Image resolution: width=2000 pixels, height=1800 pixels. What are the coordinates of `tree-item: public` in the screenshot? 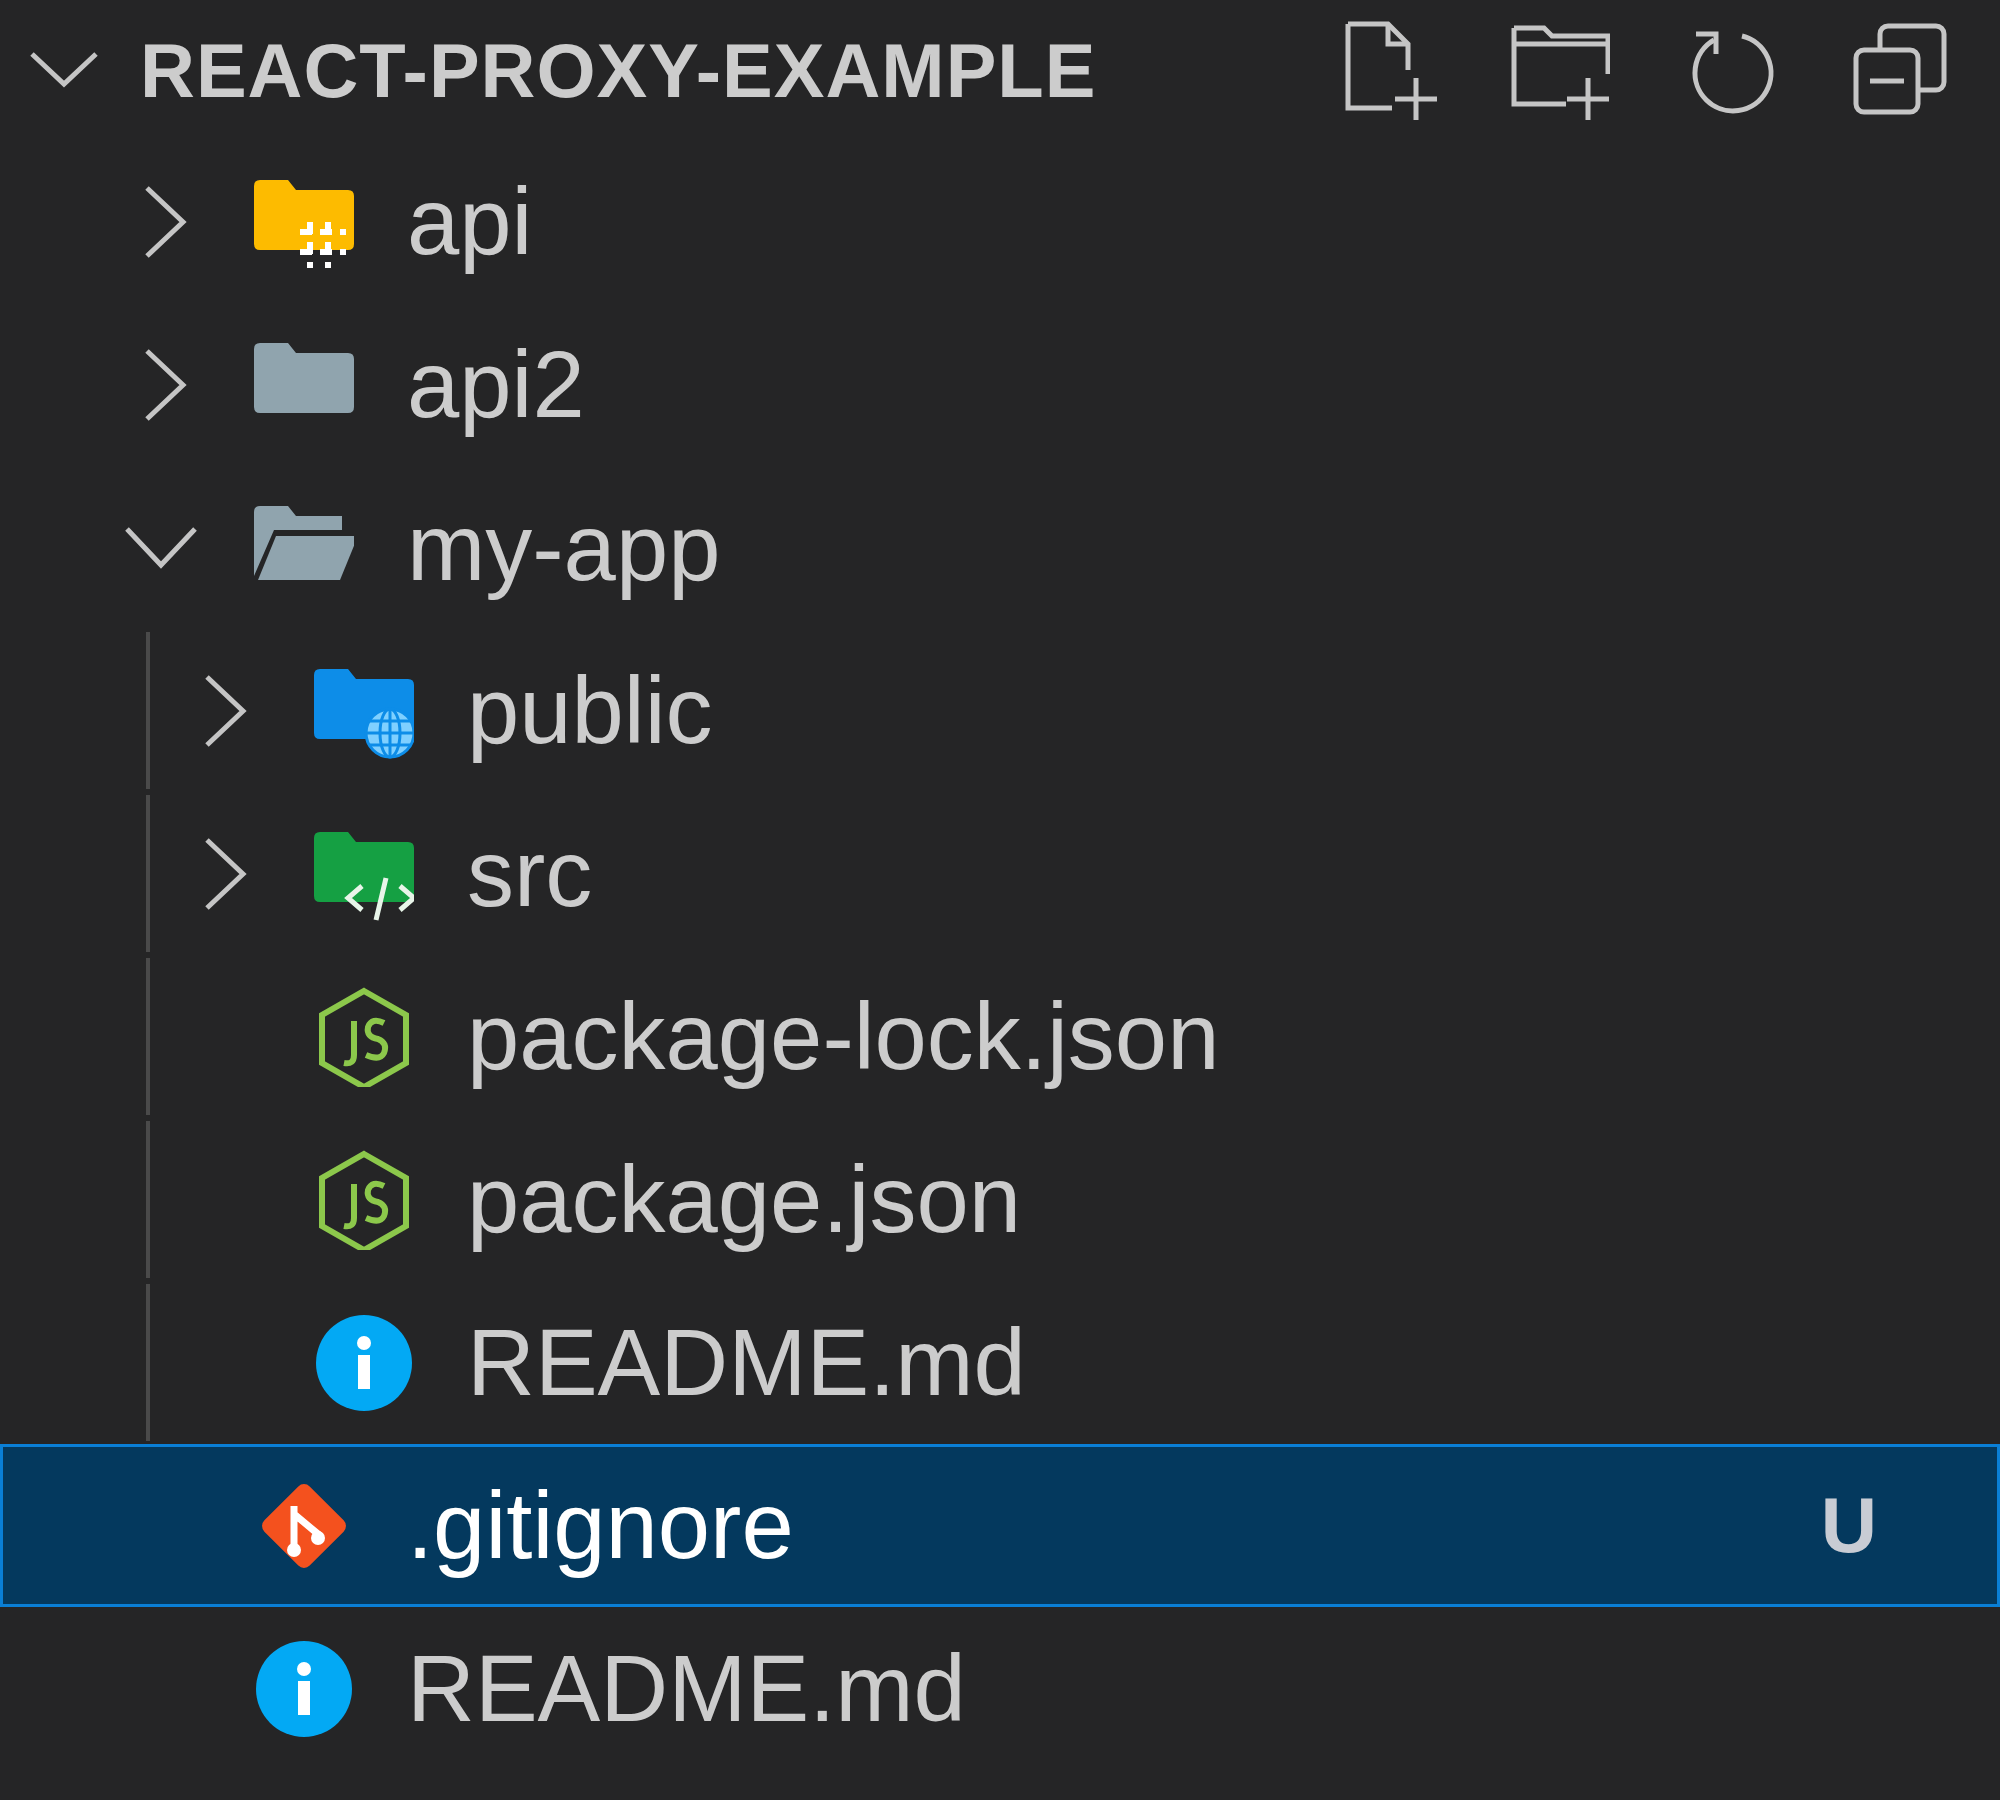 It's located at (1000, 710).